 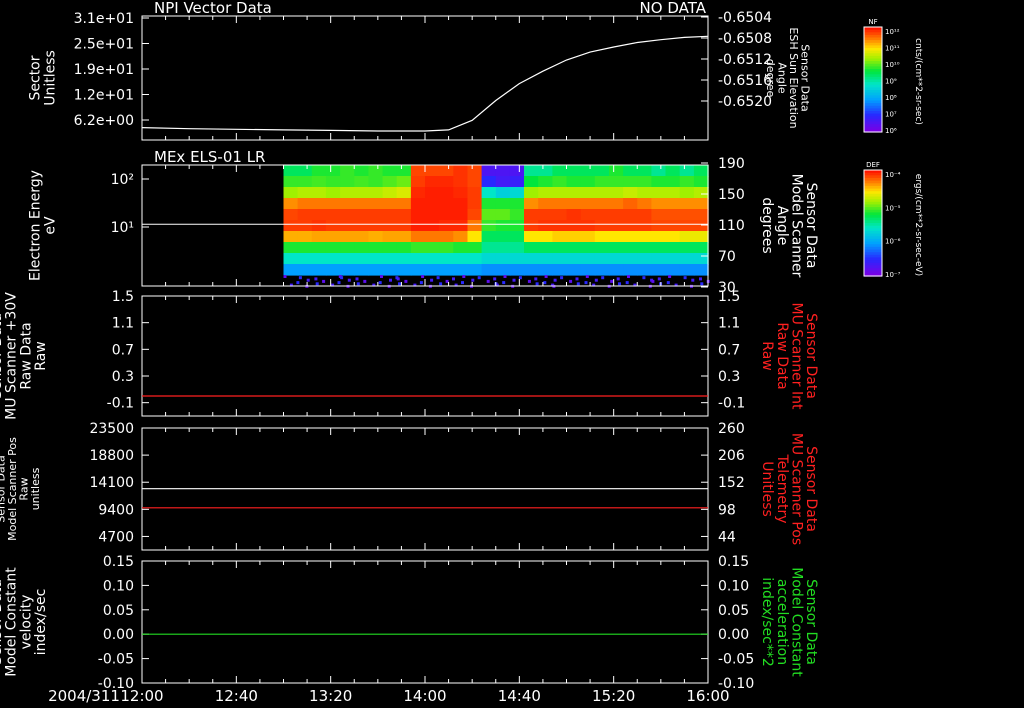 What do you see at coordinates (918, 225) in the screenshot?
I see `colorbar-unit: ergs/(cm**2-sr-sec-eV)` at bounding box center [918, 225].